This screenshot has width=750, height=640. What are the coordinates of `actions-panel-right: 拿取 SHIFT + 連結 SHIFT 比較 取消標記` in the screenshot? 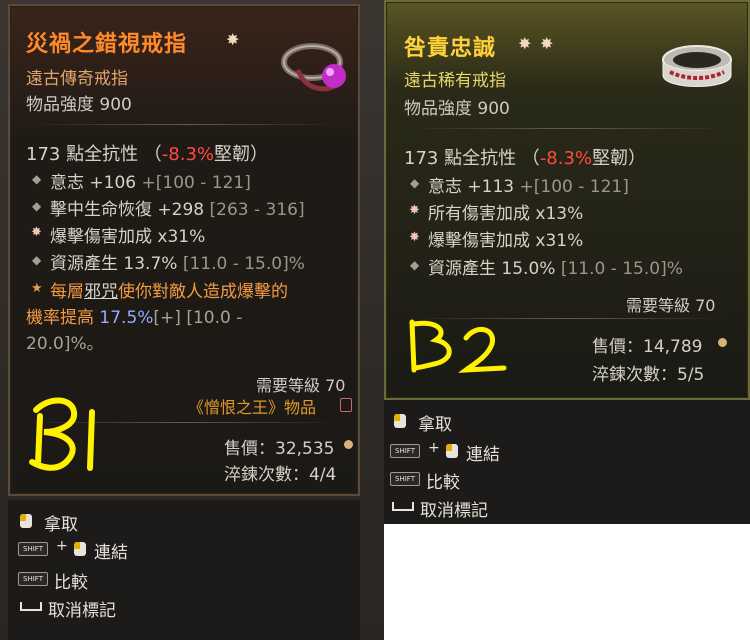 It's located at (567, 462).